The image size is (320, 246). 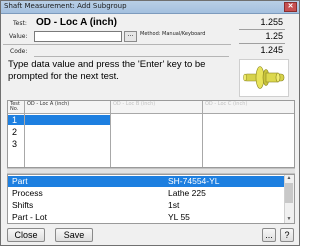 What do you see at coordinates (20, 23) in the screenshot?
I see `test-label: Test:` at bounding box center [20, 23].